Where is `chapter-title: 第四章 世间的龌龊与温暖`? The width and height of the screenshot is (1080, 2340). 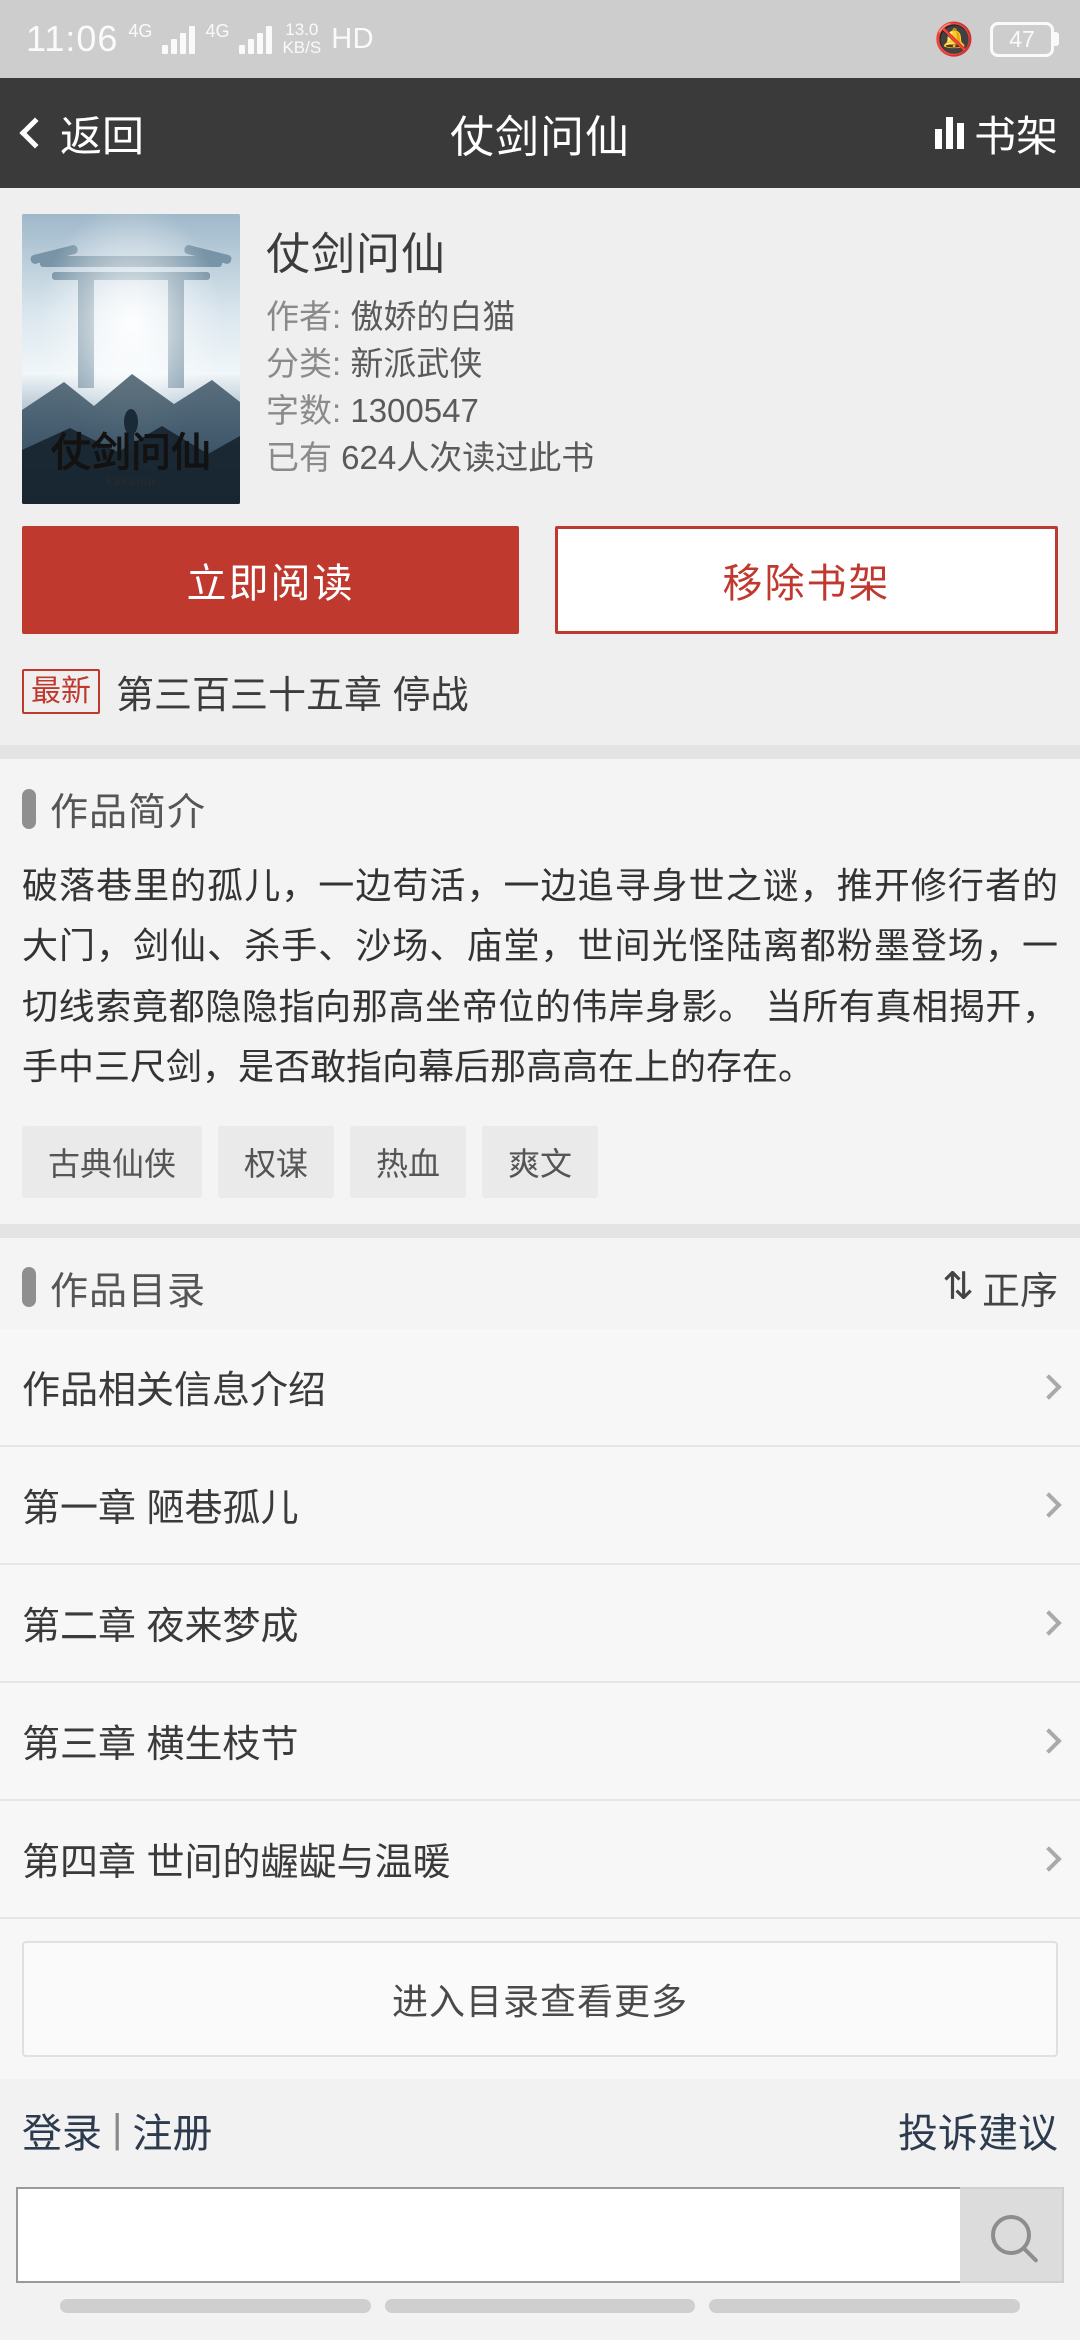 chapter-title: 第四章 世间的龌龊与温暖 is located at coordinates (236, 1863).